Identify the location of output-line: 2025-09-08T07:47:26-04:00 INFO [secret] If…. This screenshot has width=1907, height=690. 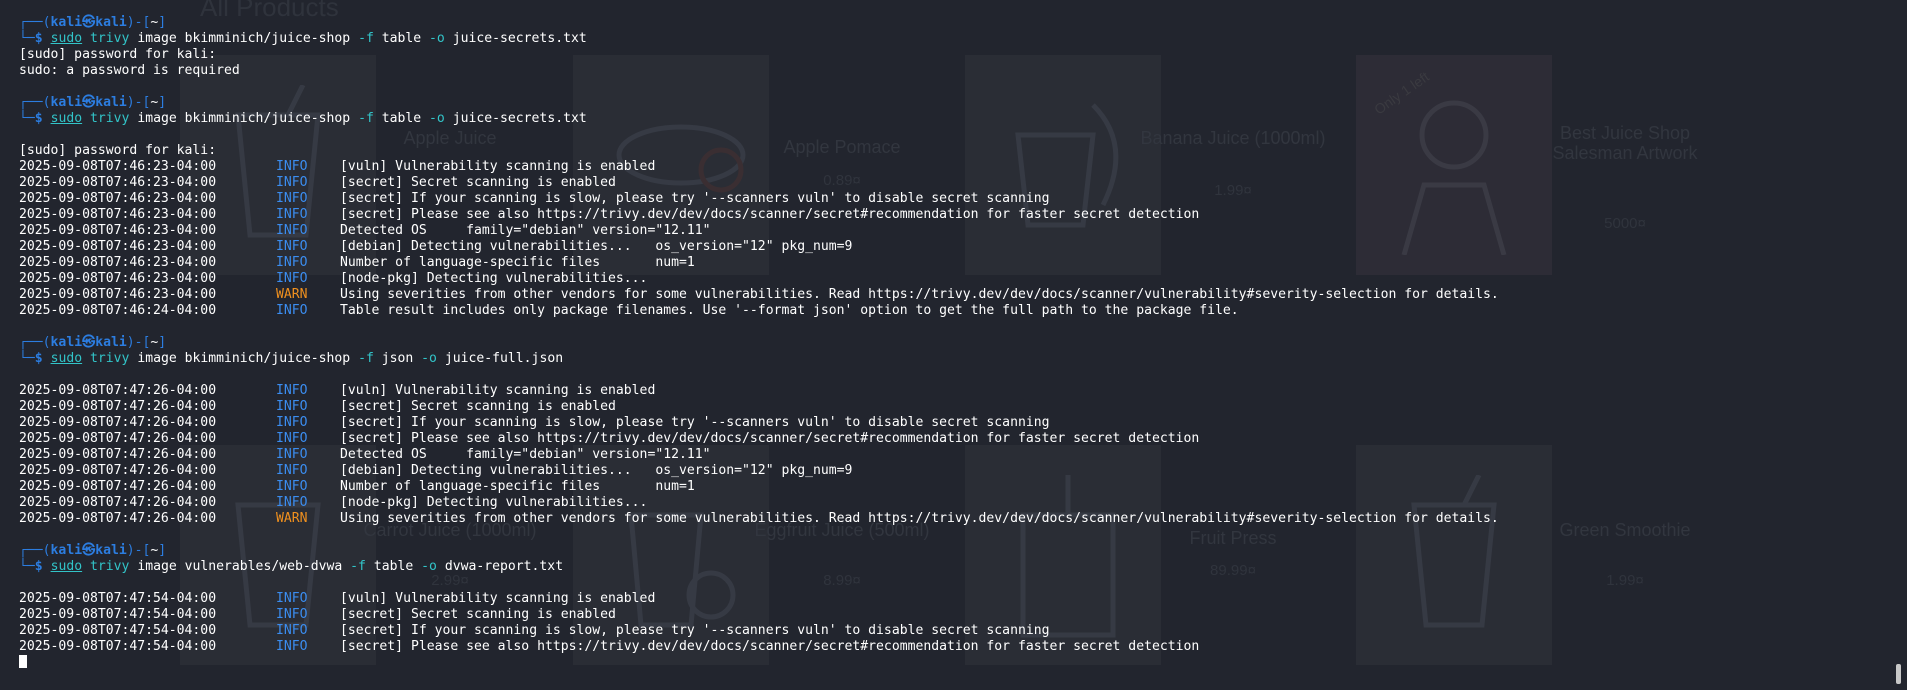
(759, 423).